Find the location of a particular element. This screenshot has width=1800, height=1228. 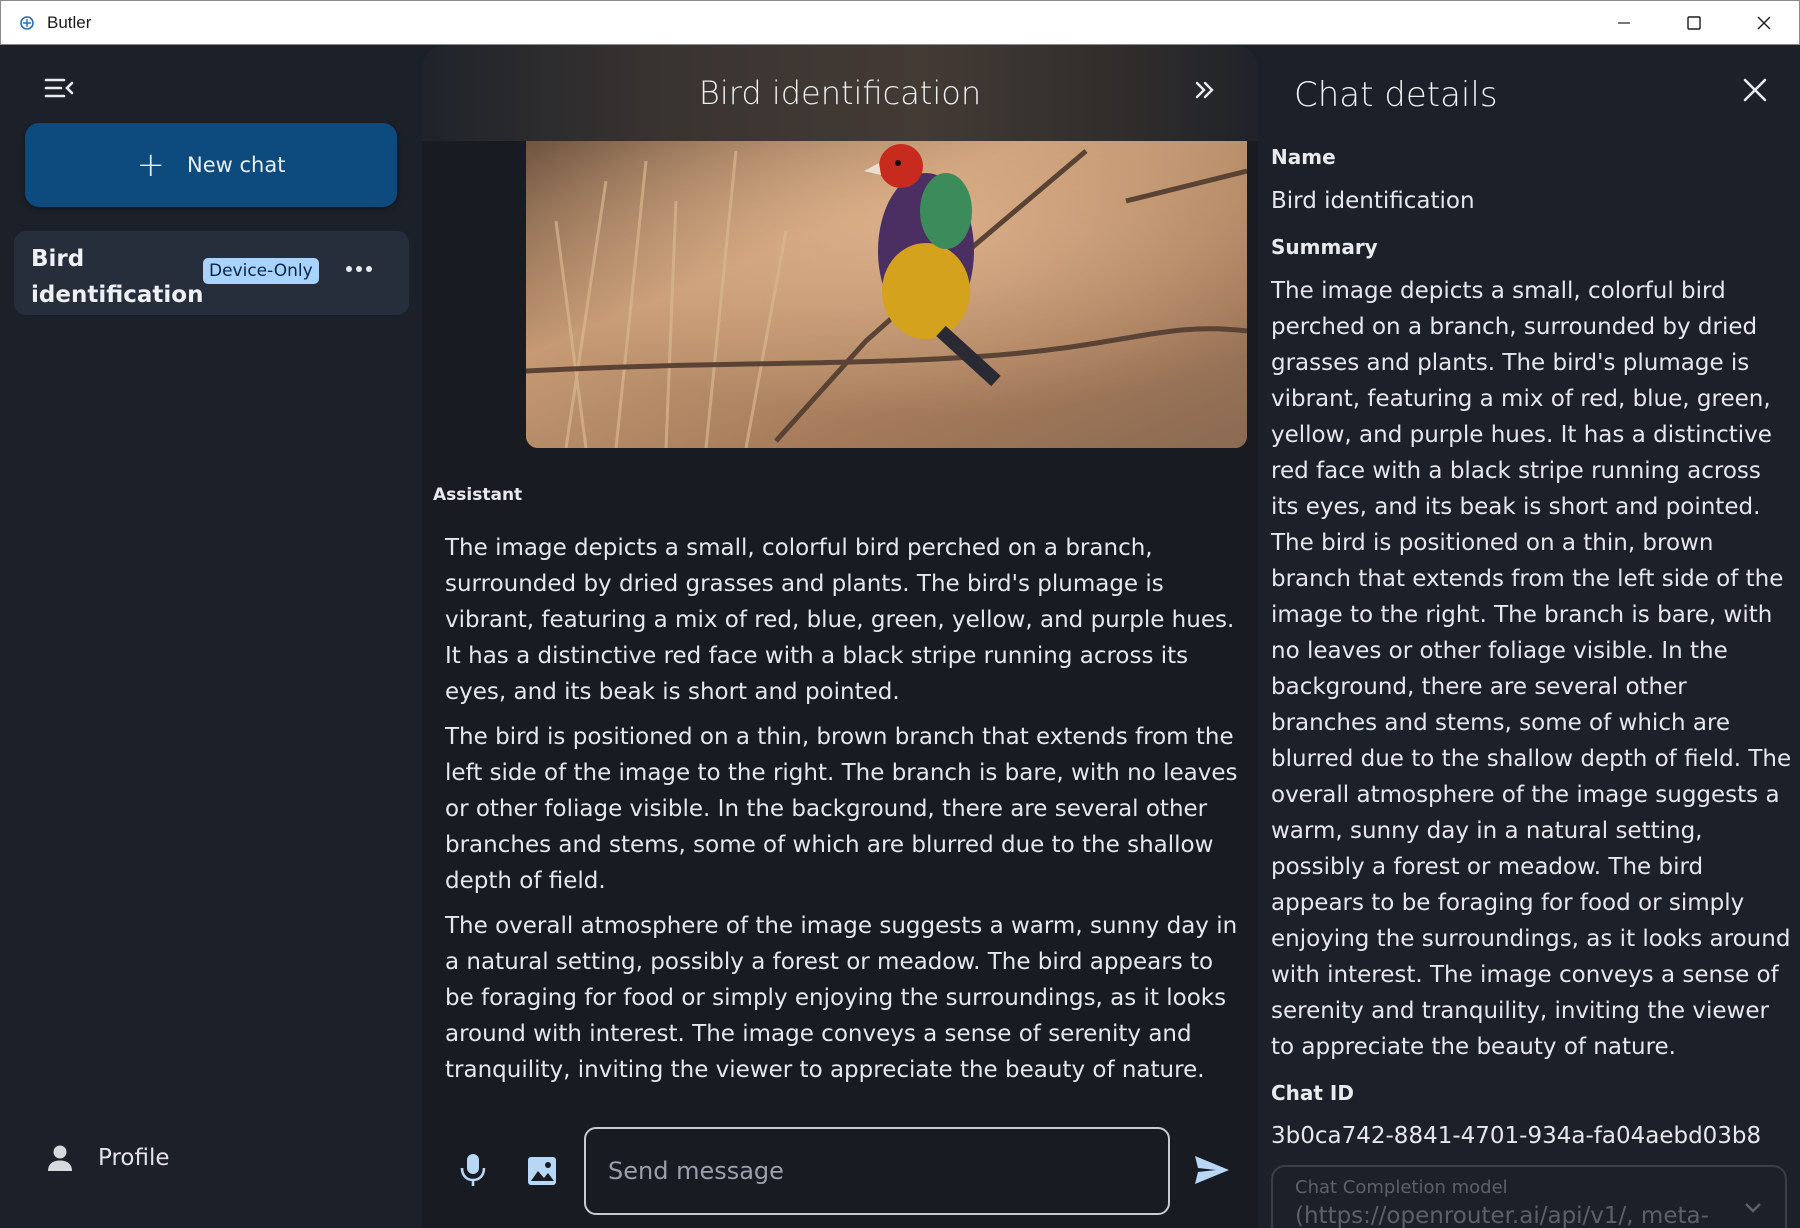

minimize-button is located at coordinates (1624, 22).